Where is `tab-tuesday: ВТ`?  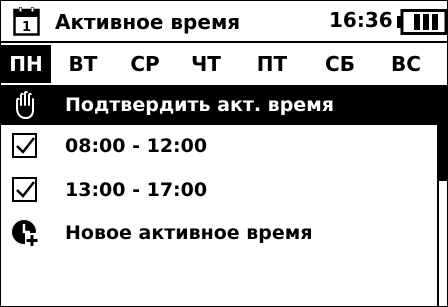
tab-tuesday: ВТ is located at coordinates (83, 64).